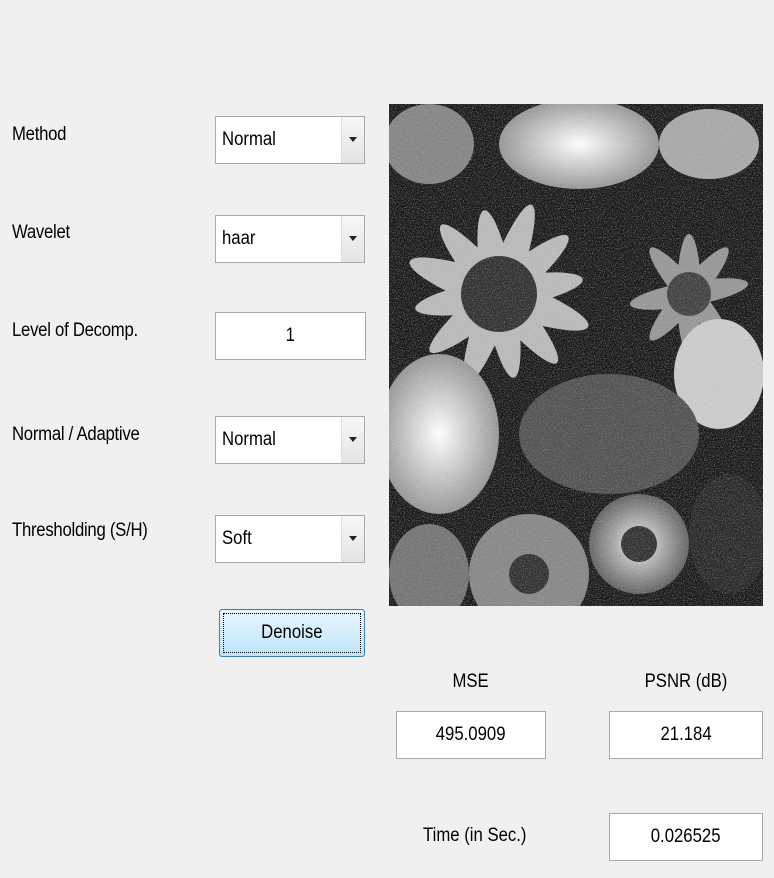 The image size is (774, 878). I want to click on level-input-value: 1, so click(290, 335).